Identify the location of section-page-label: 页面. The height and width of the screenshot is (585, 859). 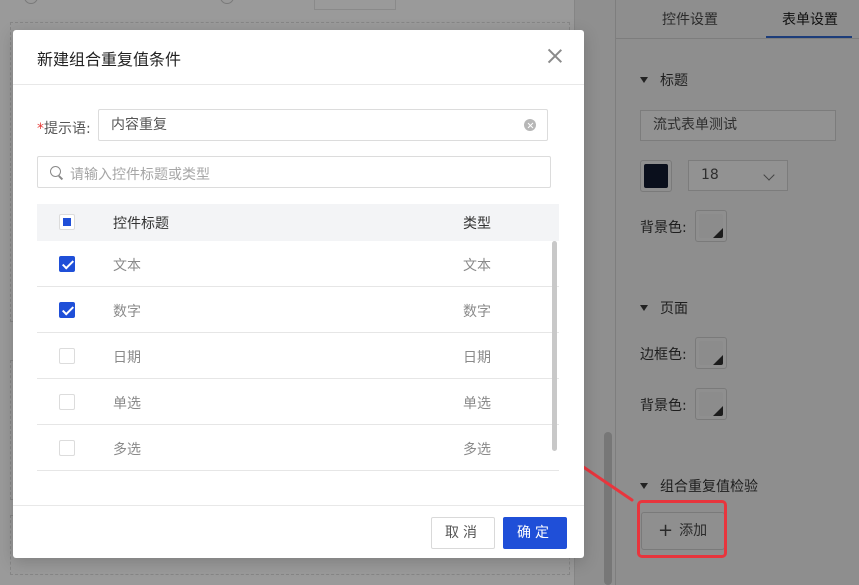
(674, 309).